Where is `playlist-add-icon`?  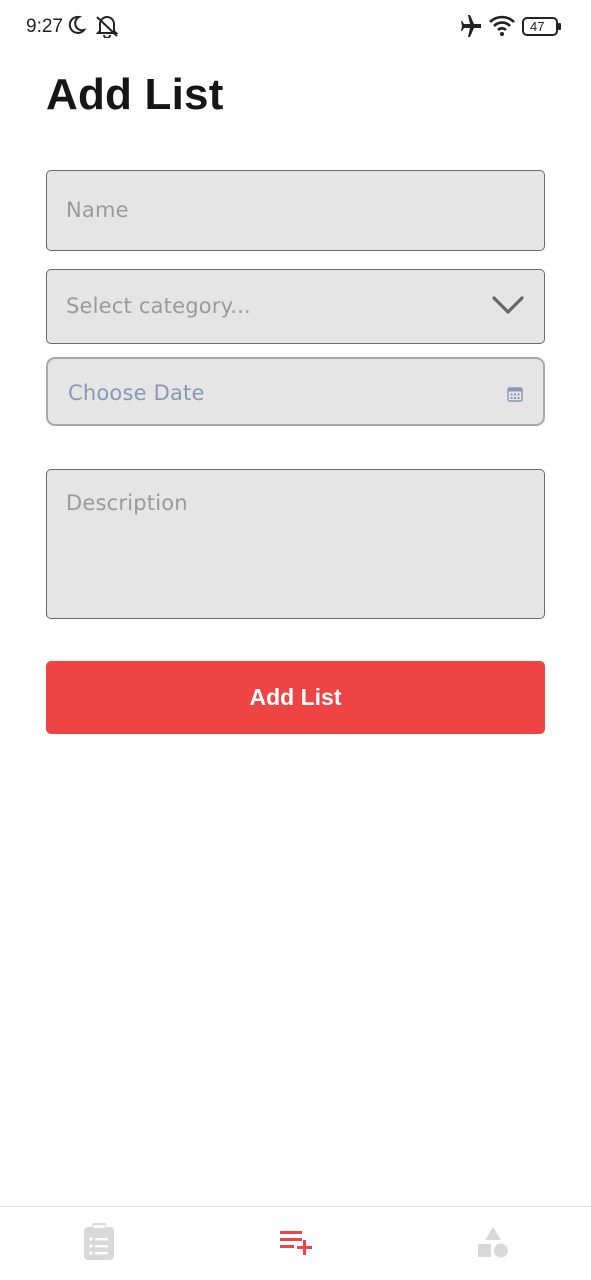
playlist-add-icon is located at coordinates (296, 1244).